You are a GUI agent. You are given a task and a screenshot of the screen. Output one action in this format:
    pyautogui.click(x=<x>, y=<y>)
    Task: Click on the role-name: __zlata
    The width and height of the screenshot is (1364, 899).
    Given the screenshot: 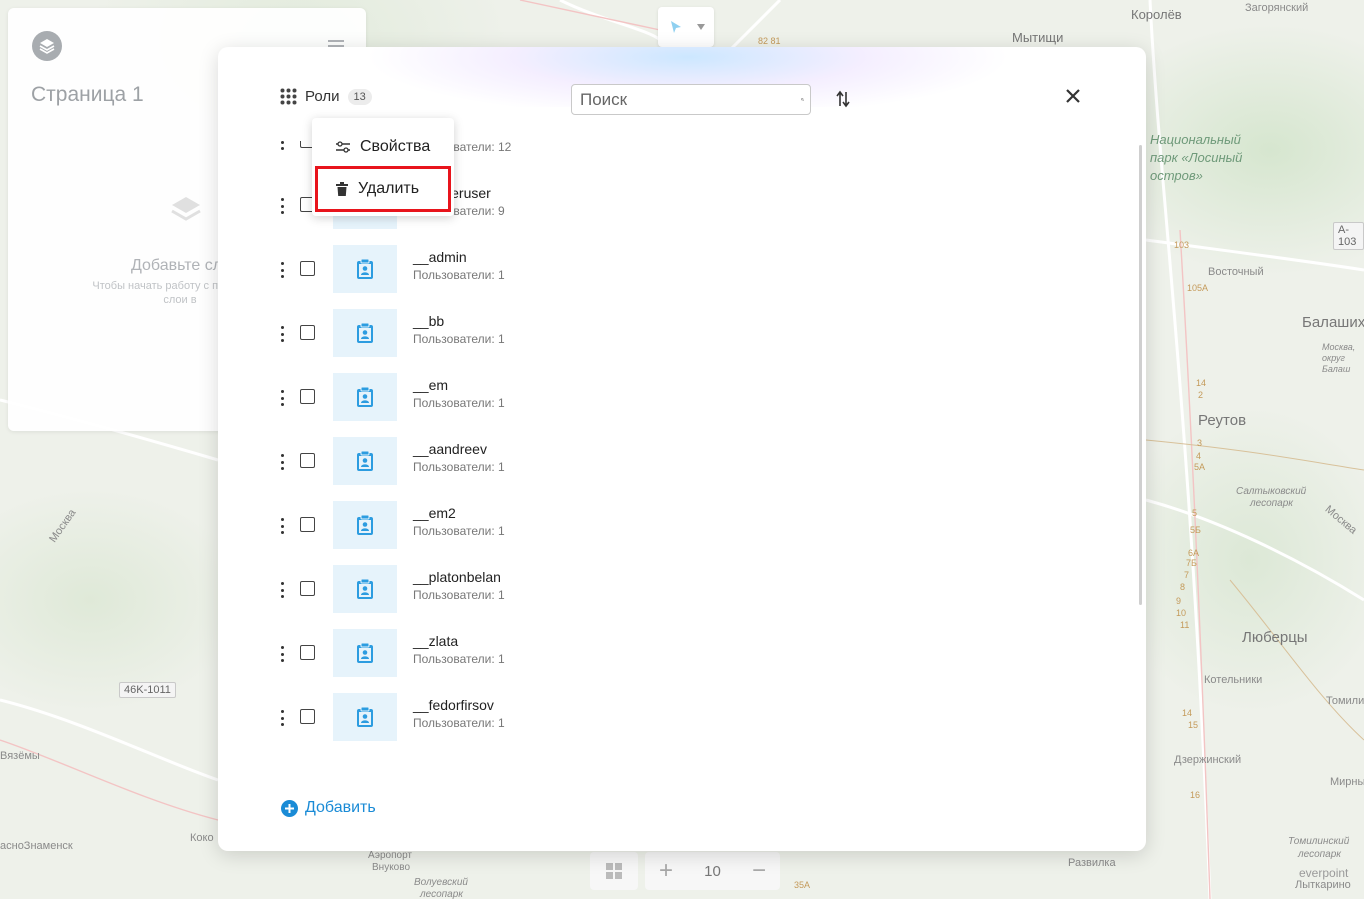 What is the action you would take?
    pyautogui.click(x=436, y=641)
    